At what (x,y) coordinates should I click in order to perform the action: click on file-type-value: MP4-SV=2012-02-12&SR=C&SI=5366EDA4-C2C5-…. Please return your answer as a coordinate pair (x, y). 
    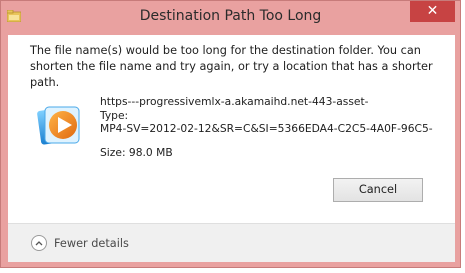
    Looking at the image, I should click on (266, 128).